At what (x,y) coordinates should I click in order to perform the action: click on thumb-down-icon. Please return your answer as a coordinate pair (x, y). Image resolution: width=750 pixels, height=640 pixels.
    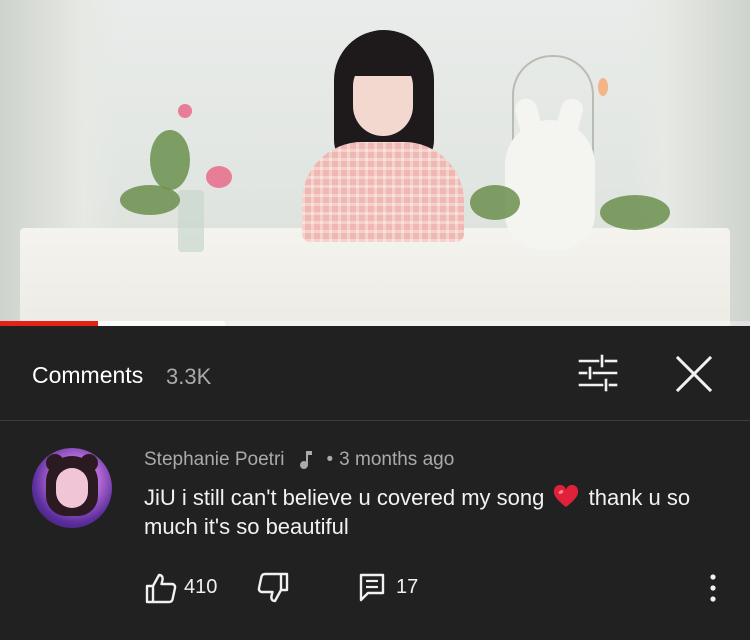
    Looking at the image, I should click on (273, 587).